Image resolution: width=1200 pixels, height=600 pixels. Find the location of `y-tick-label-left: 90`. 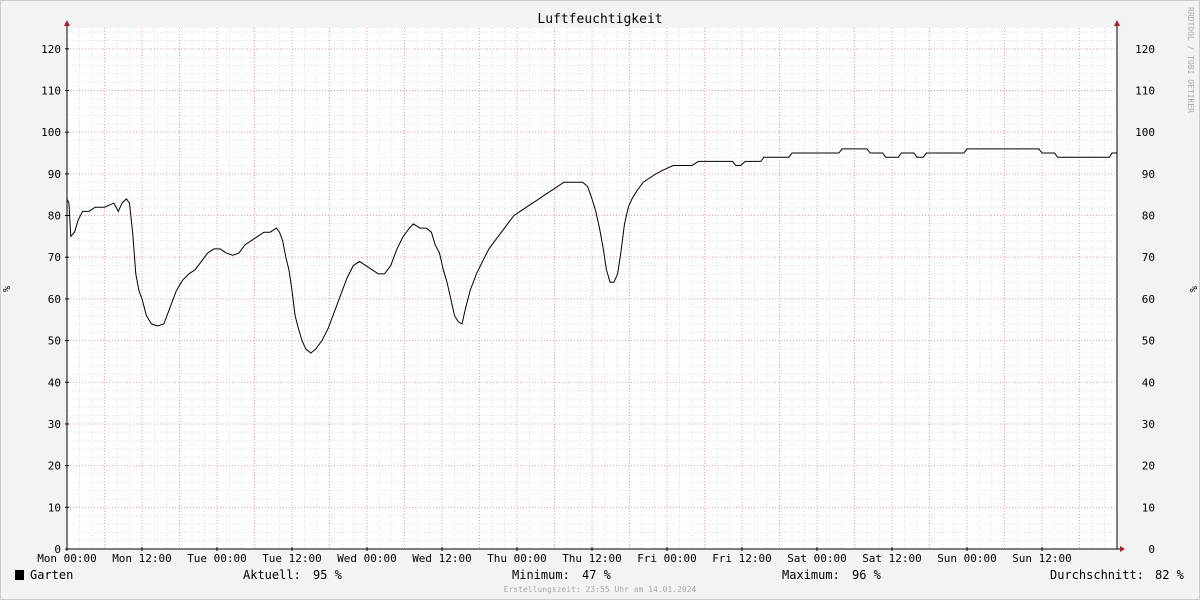

y-tick-label-left: 90 is located at coordinates (54, 174).